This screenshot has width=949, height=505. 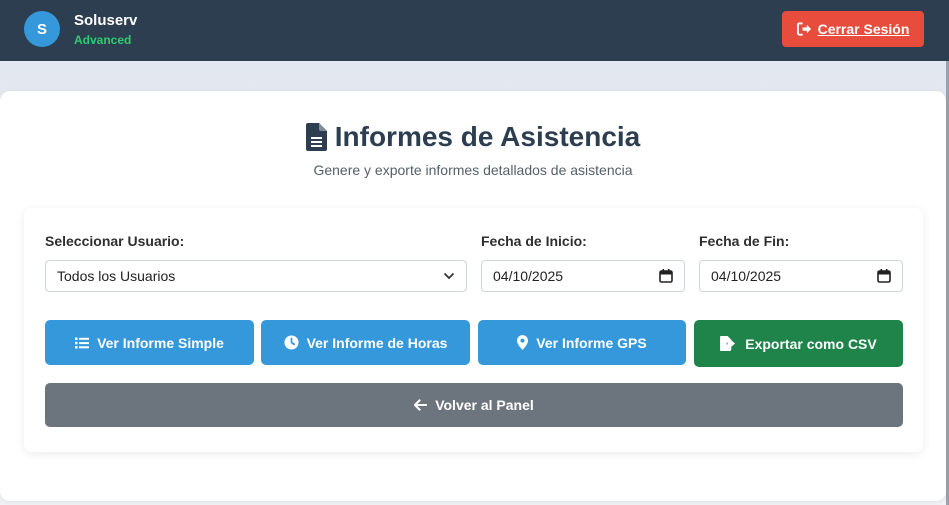 I want to click on simple-report-button: Ver Informe Simple, so click(x=149, y=342).